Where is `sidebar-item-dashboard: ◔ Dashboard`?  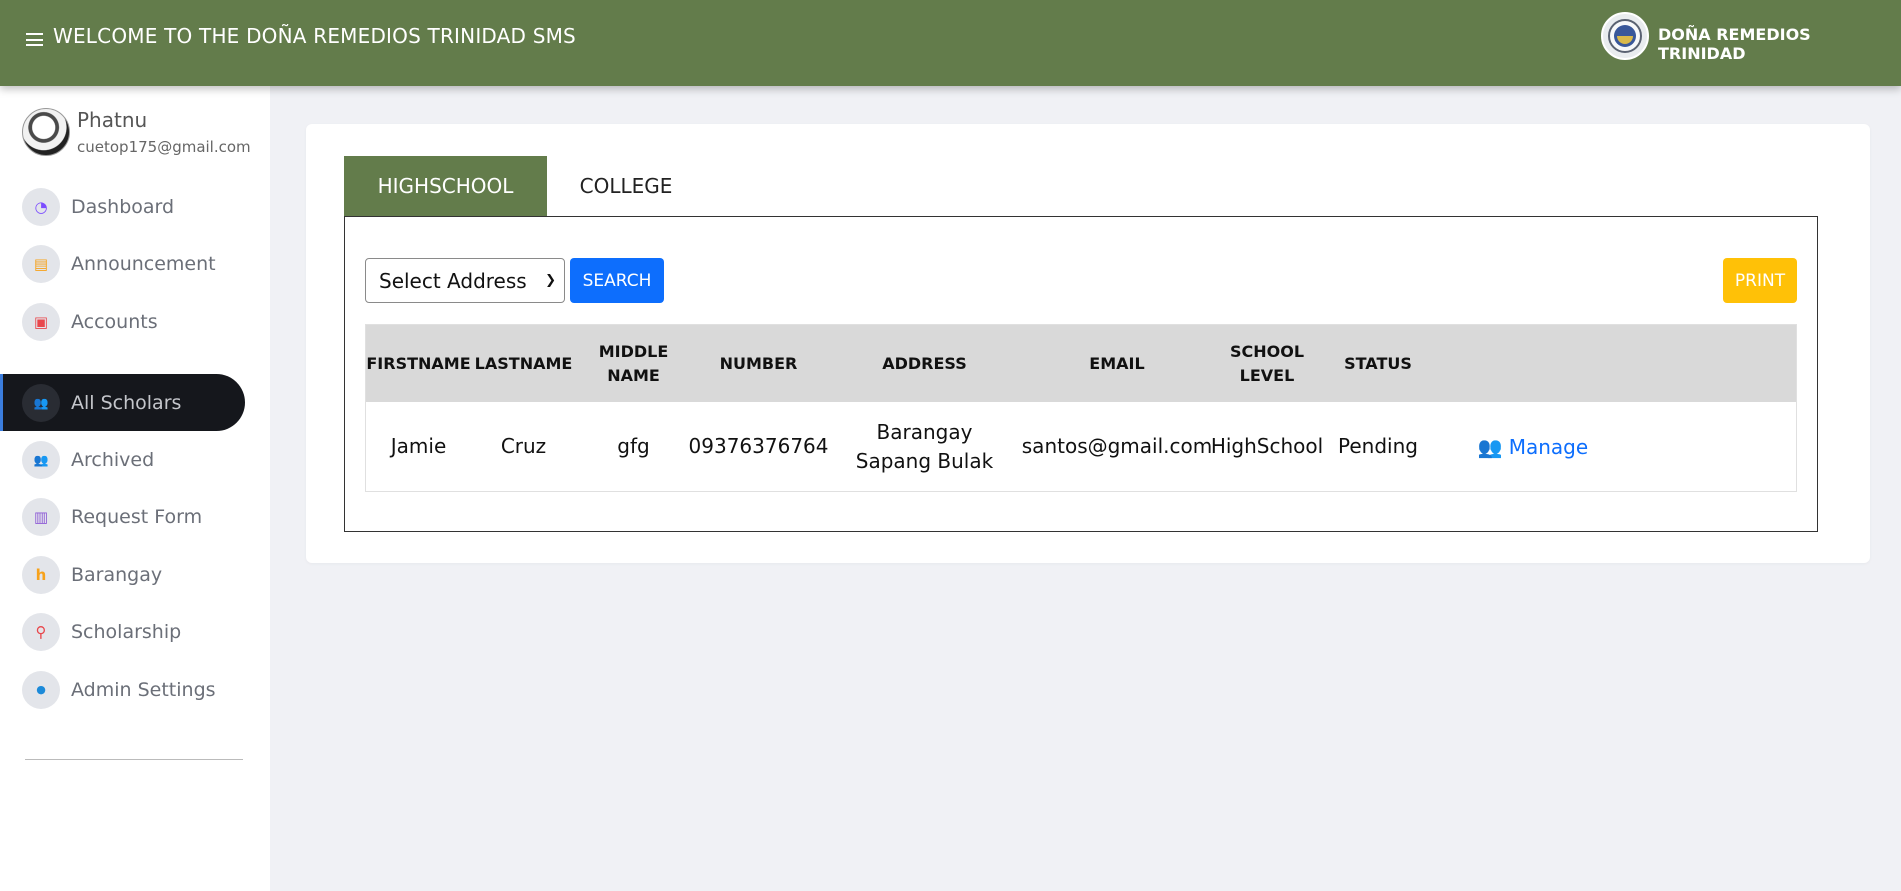
sidebar-item-dashboard: ◔ Dashboard is located at coordinates (122, 206).